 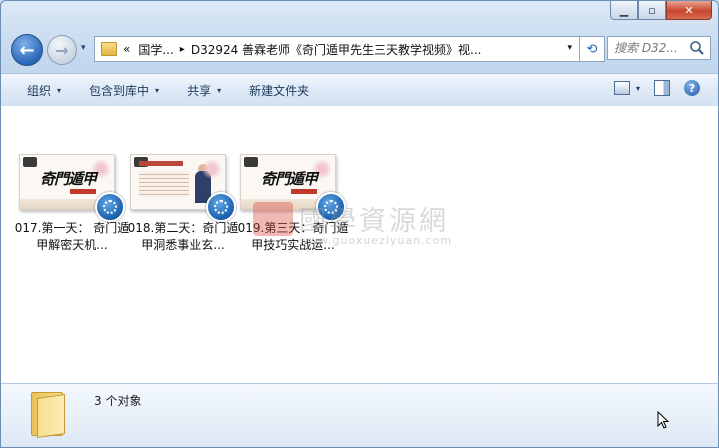 What do you see at coordinates (662, 88) in the screenshot?
I see `preview-pane-icon` at bounding box center [662, 88].